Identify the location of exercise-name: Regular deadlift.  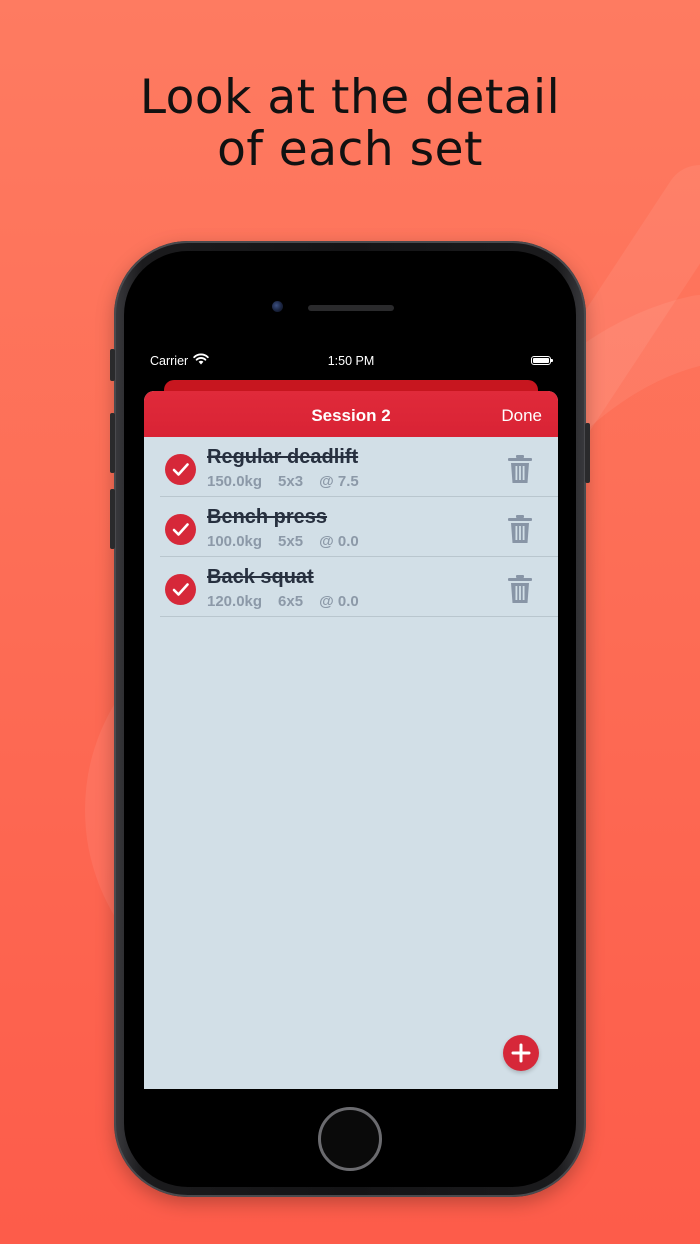
(283, 457).